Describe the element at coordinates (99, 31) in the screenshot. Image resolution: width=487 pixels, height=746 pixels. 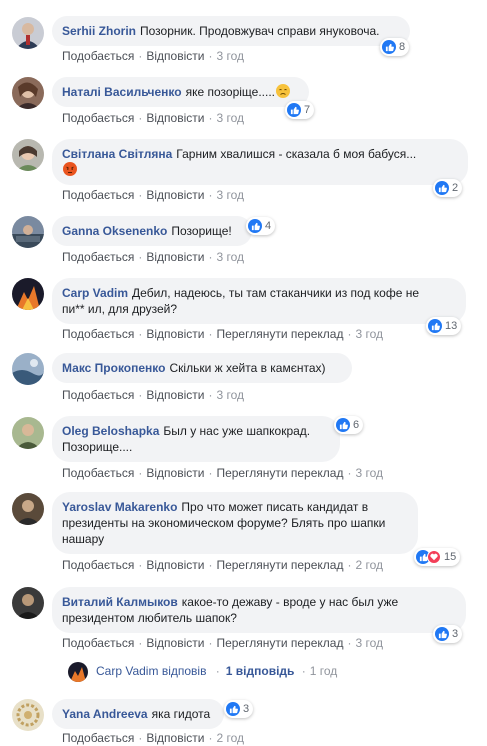
I see `comment-author-link: Serhii Zhorin` at that location.